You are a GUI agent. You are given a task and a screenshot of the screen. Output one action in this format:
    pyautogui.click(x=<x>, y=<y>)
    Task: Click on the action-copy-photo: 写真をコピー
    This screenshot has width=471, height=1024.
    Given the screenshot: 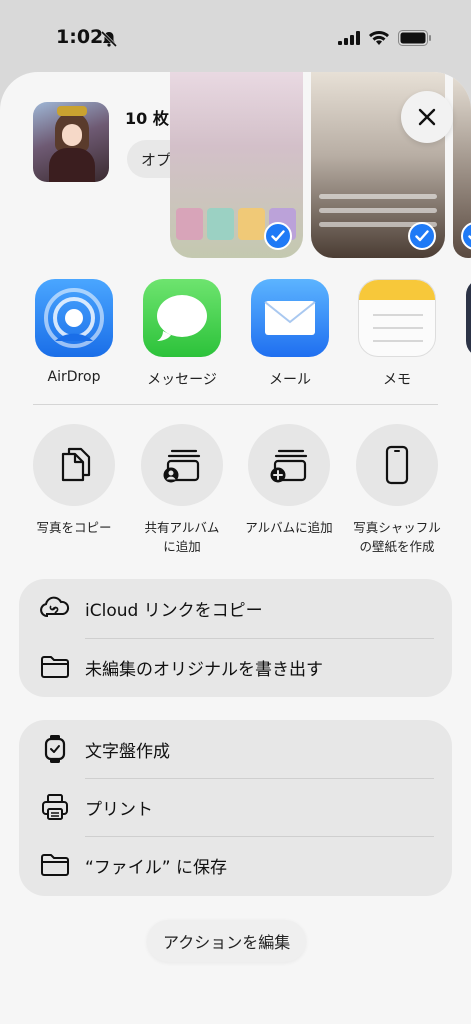 What is the action you would take?
    pyautogui.click(x=74, y=480)
    